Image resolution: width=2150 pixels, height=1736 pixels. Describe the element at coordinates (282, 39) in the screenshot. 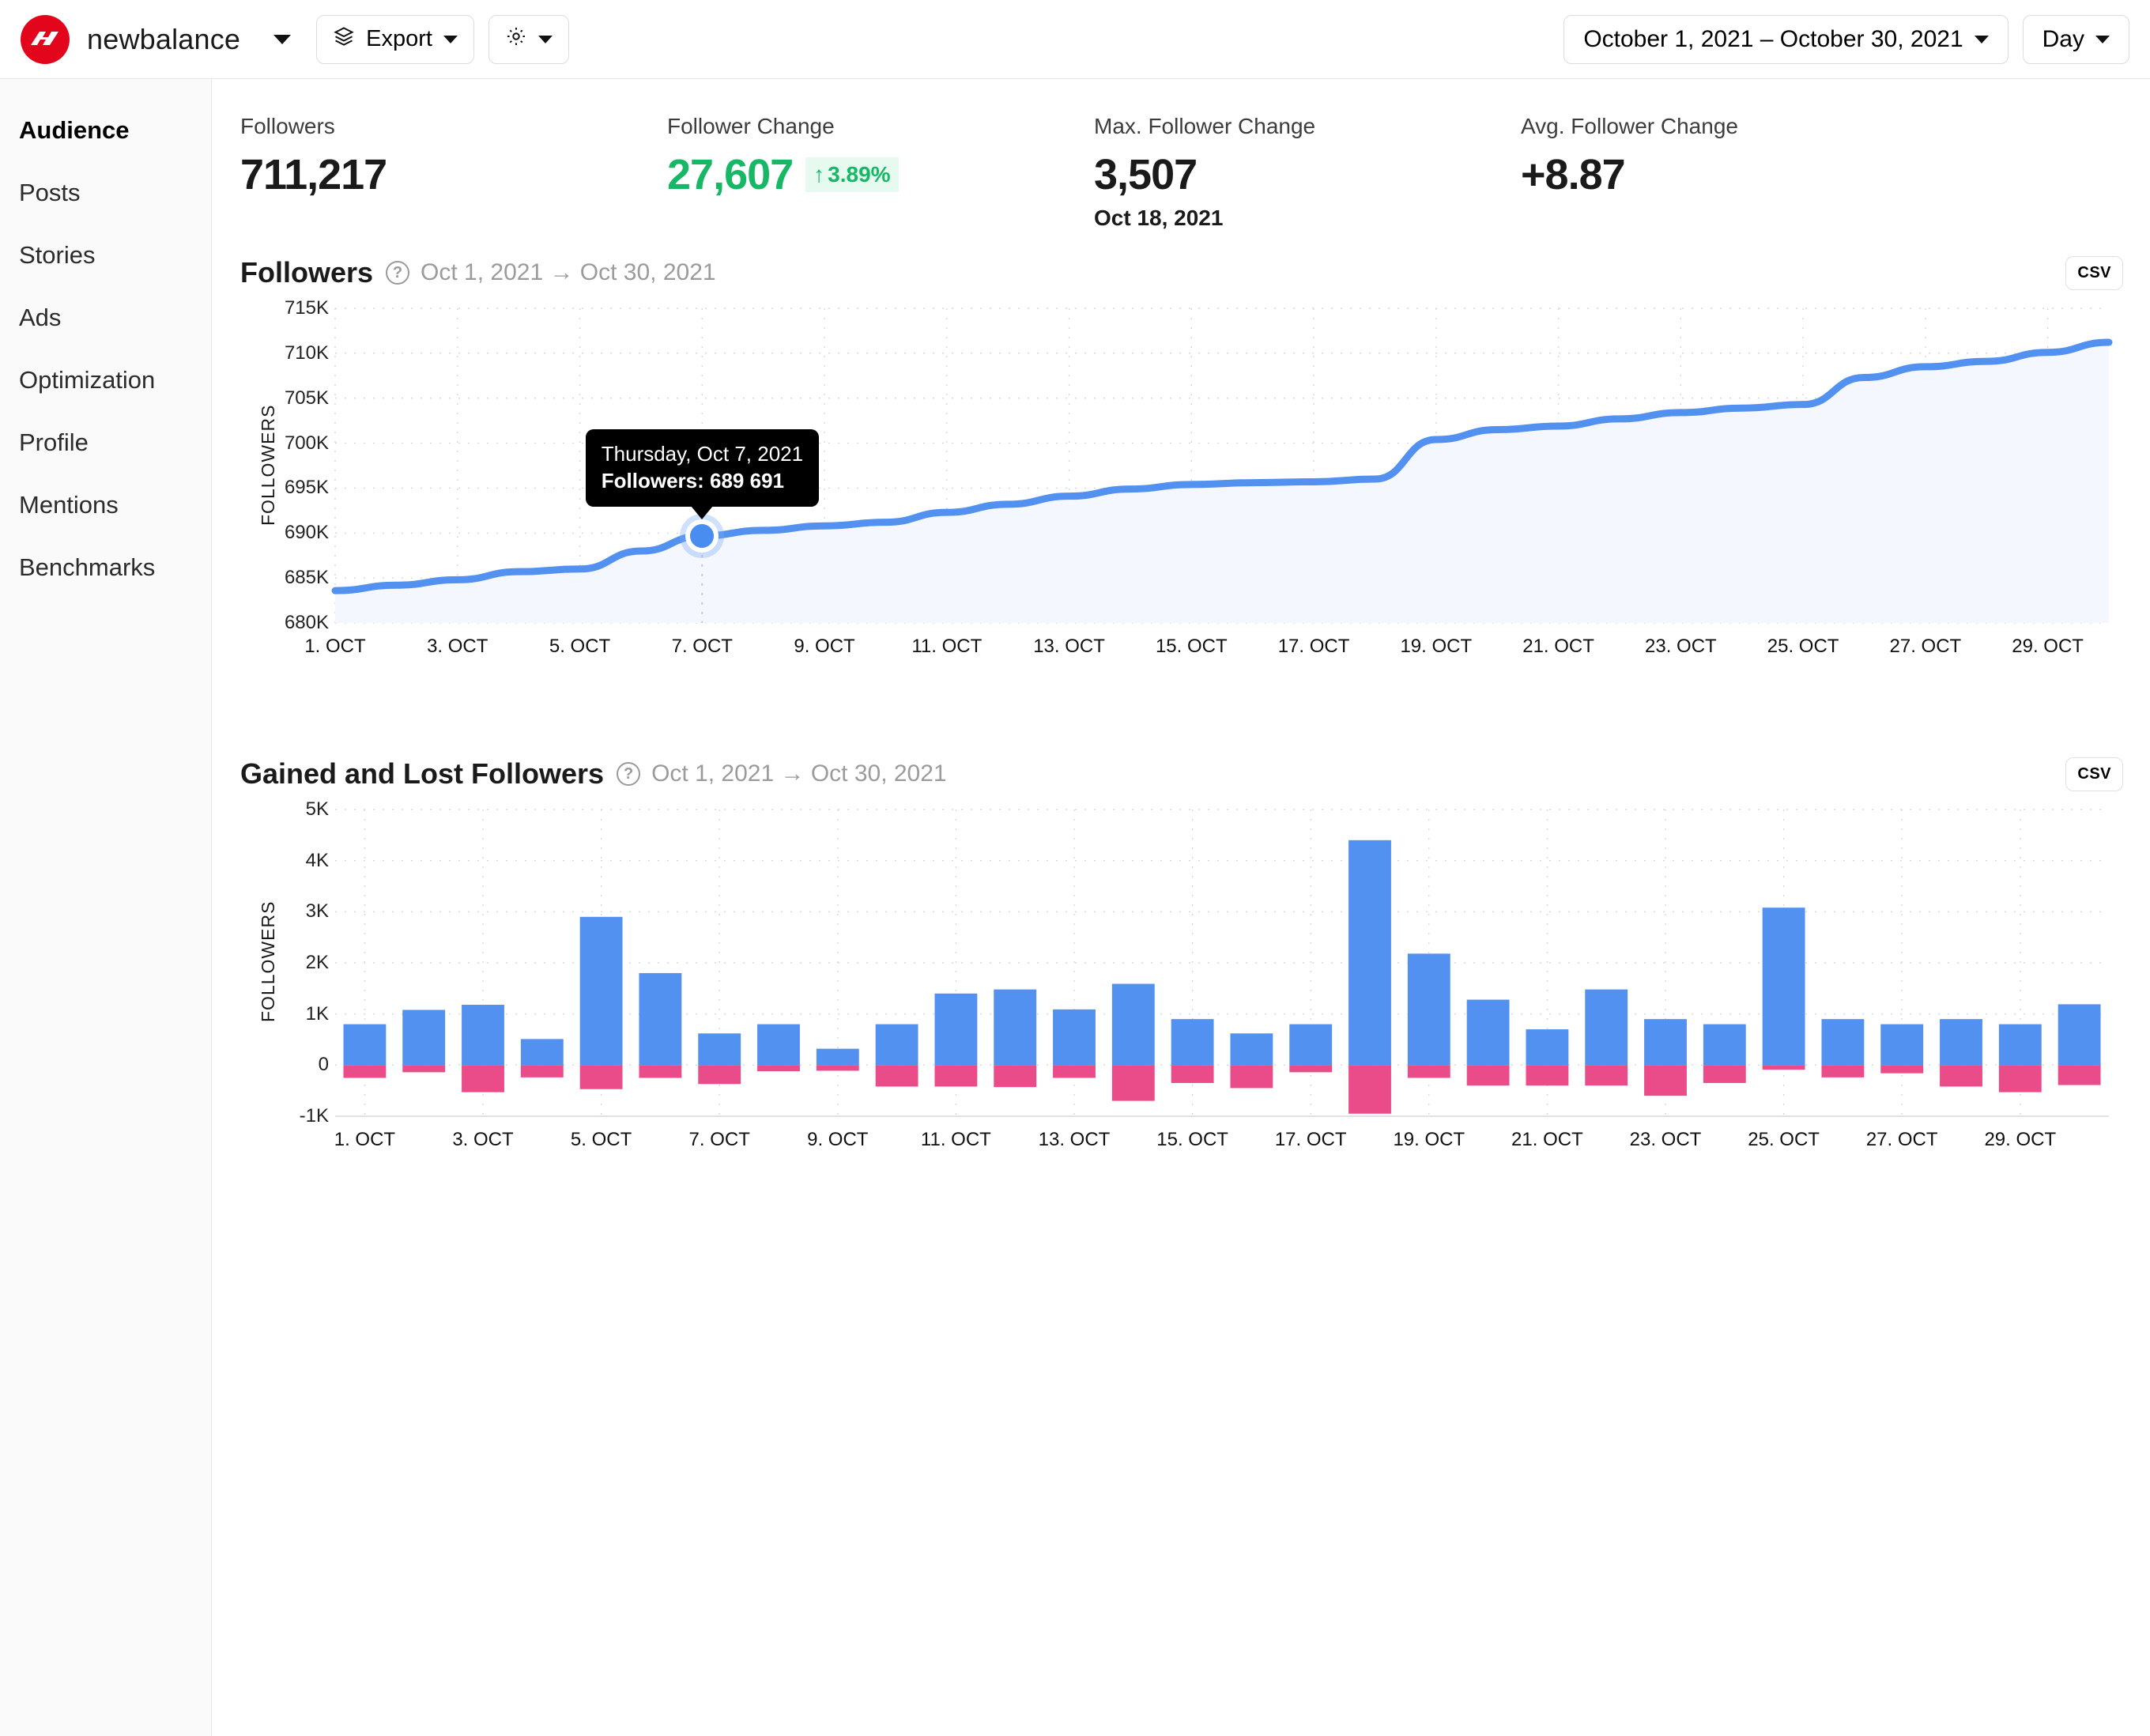

I see `brand-dropdown-caret` at that location.